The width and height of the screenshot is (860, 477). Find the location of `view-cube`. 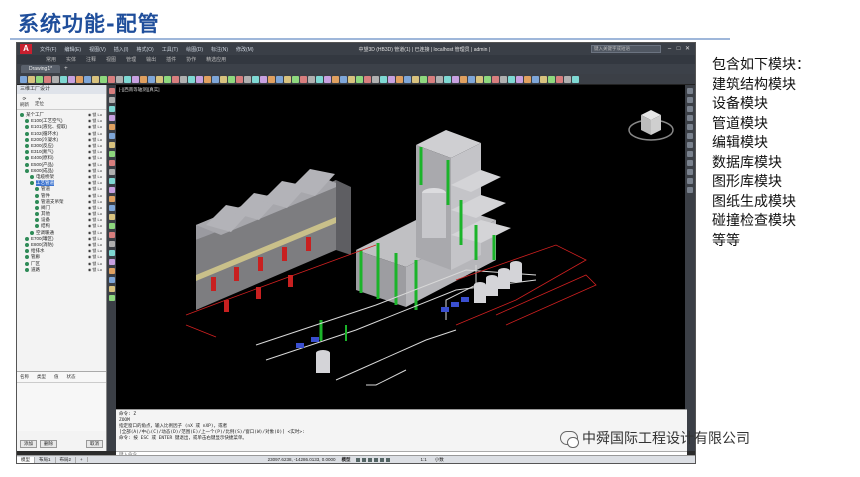

view-cube is located at coordinates (651, 125).